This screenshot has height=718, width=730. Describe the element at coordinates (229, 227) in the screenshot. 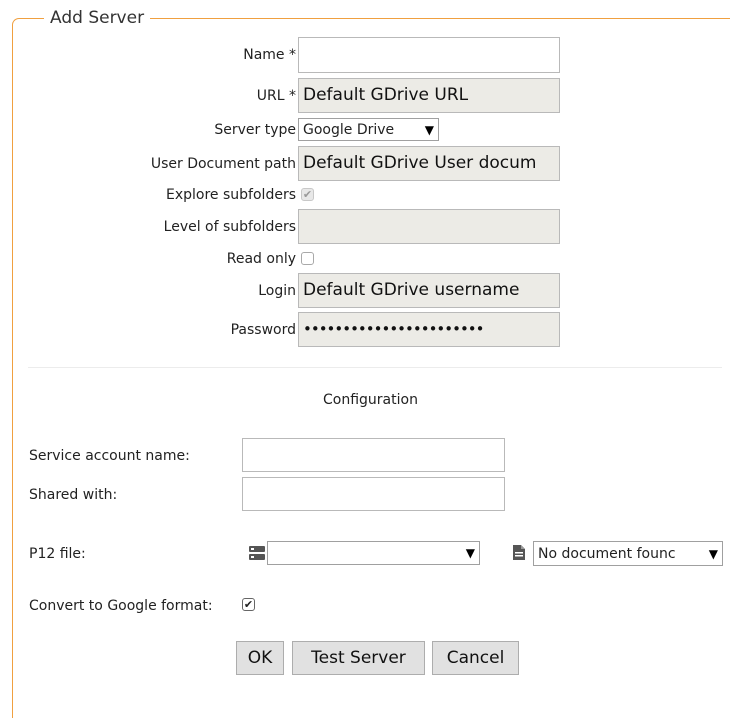

I see `level-subfolders-label: Level of subfolders` at that location.